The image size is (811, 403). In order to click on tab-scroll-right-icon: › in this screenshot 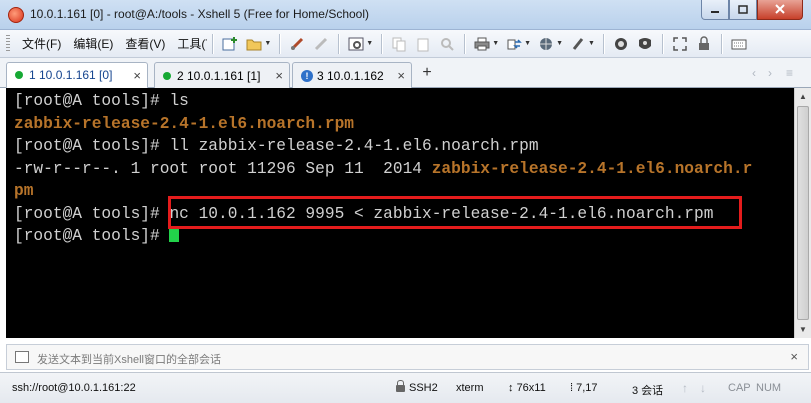, I will do `click(770, 73)`.